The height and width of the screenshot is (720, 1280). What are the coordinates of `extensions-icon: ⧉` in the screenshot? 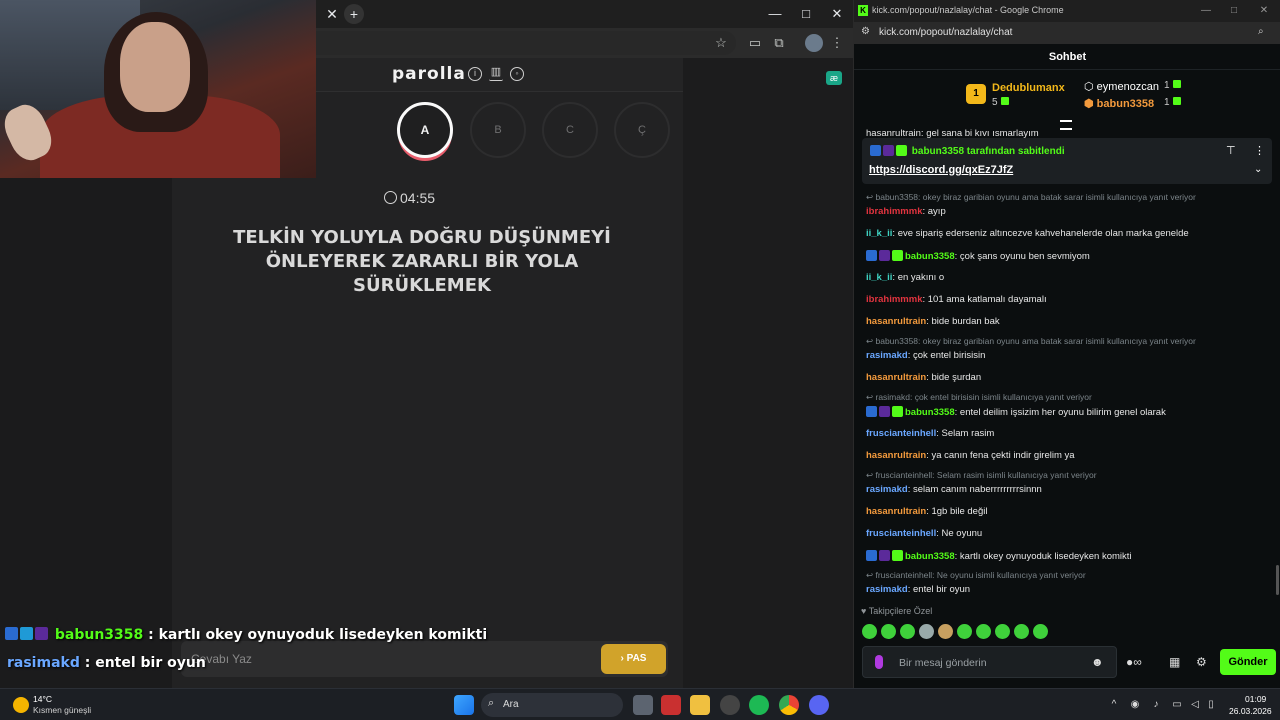 It's located at (779, 43).